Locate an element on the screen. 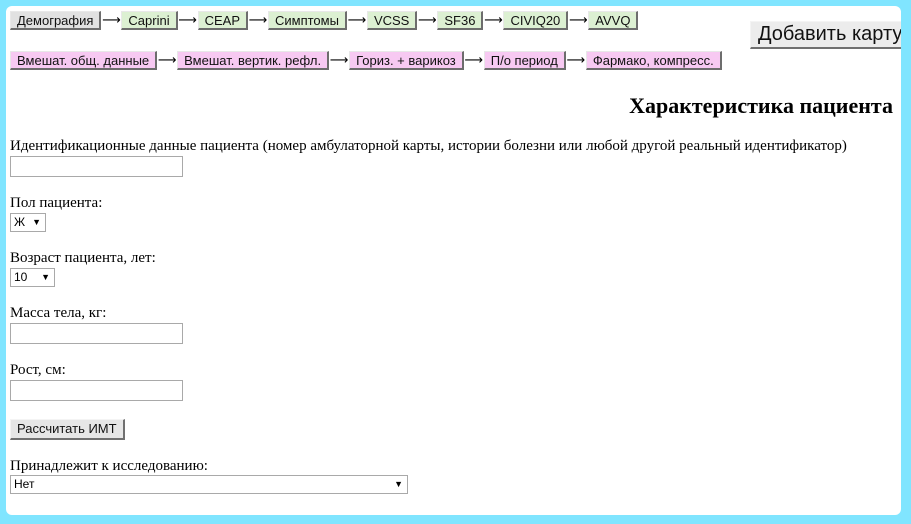 The height and width of the screenshot is (524, 911). nav-intervention-general: Вмешат. общ. данные is located at coordinates (84, 60).